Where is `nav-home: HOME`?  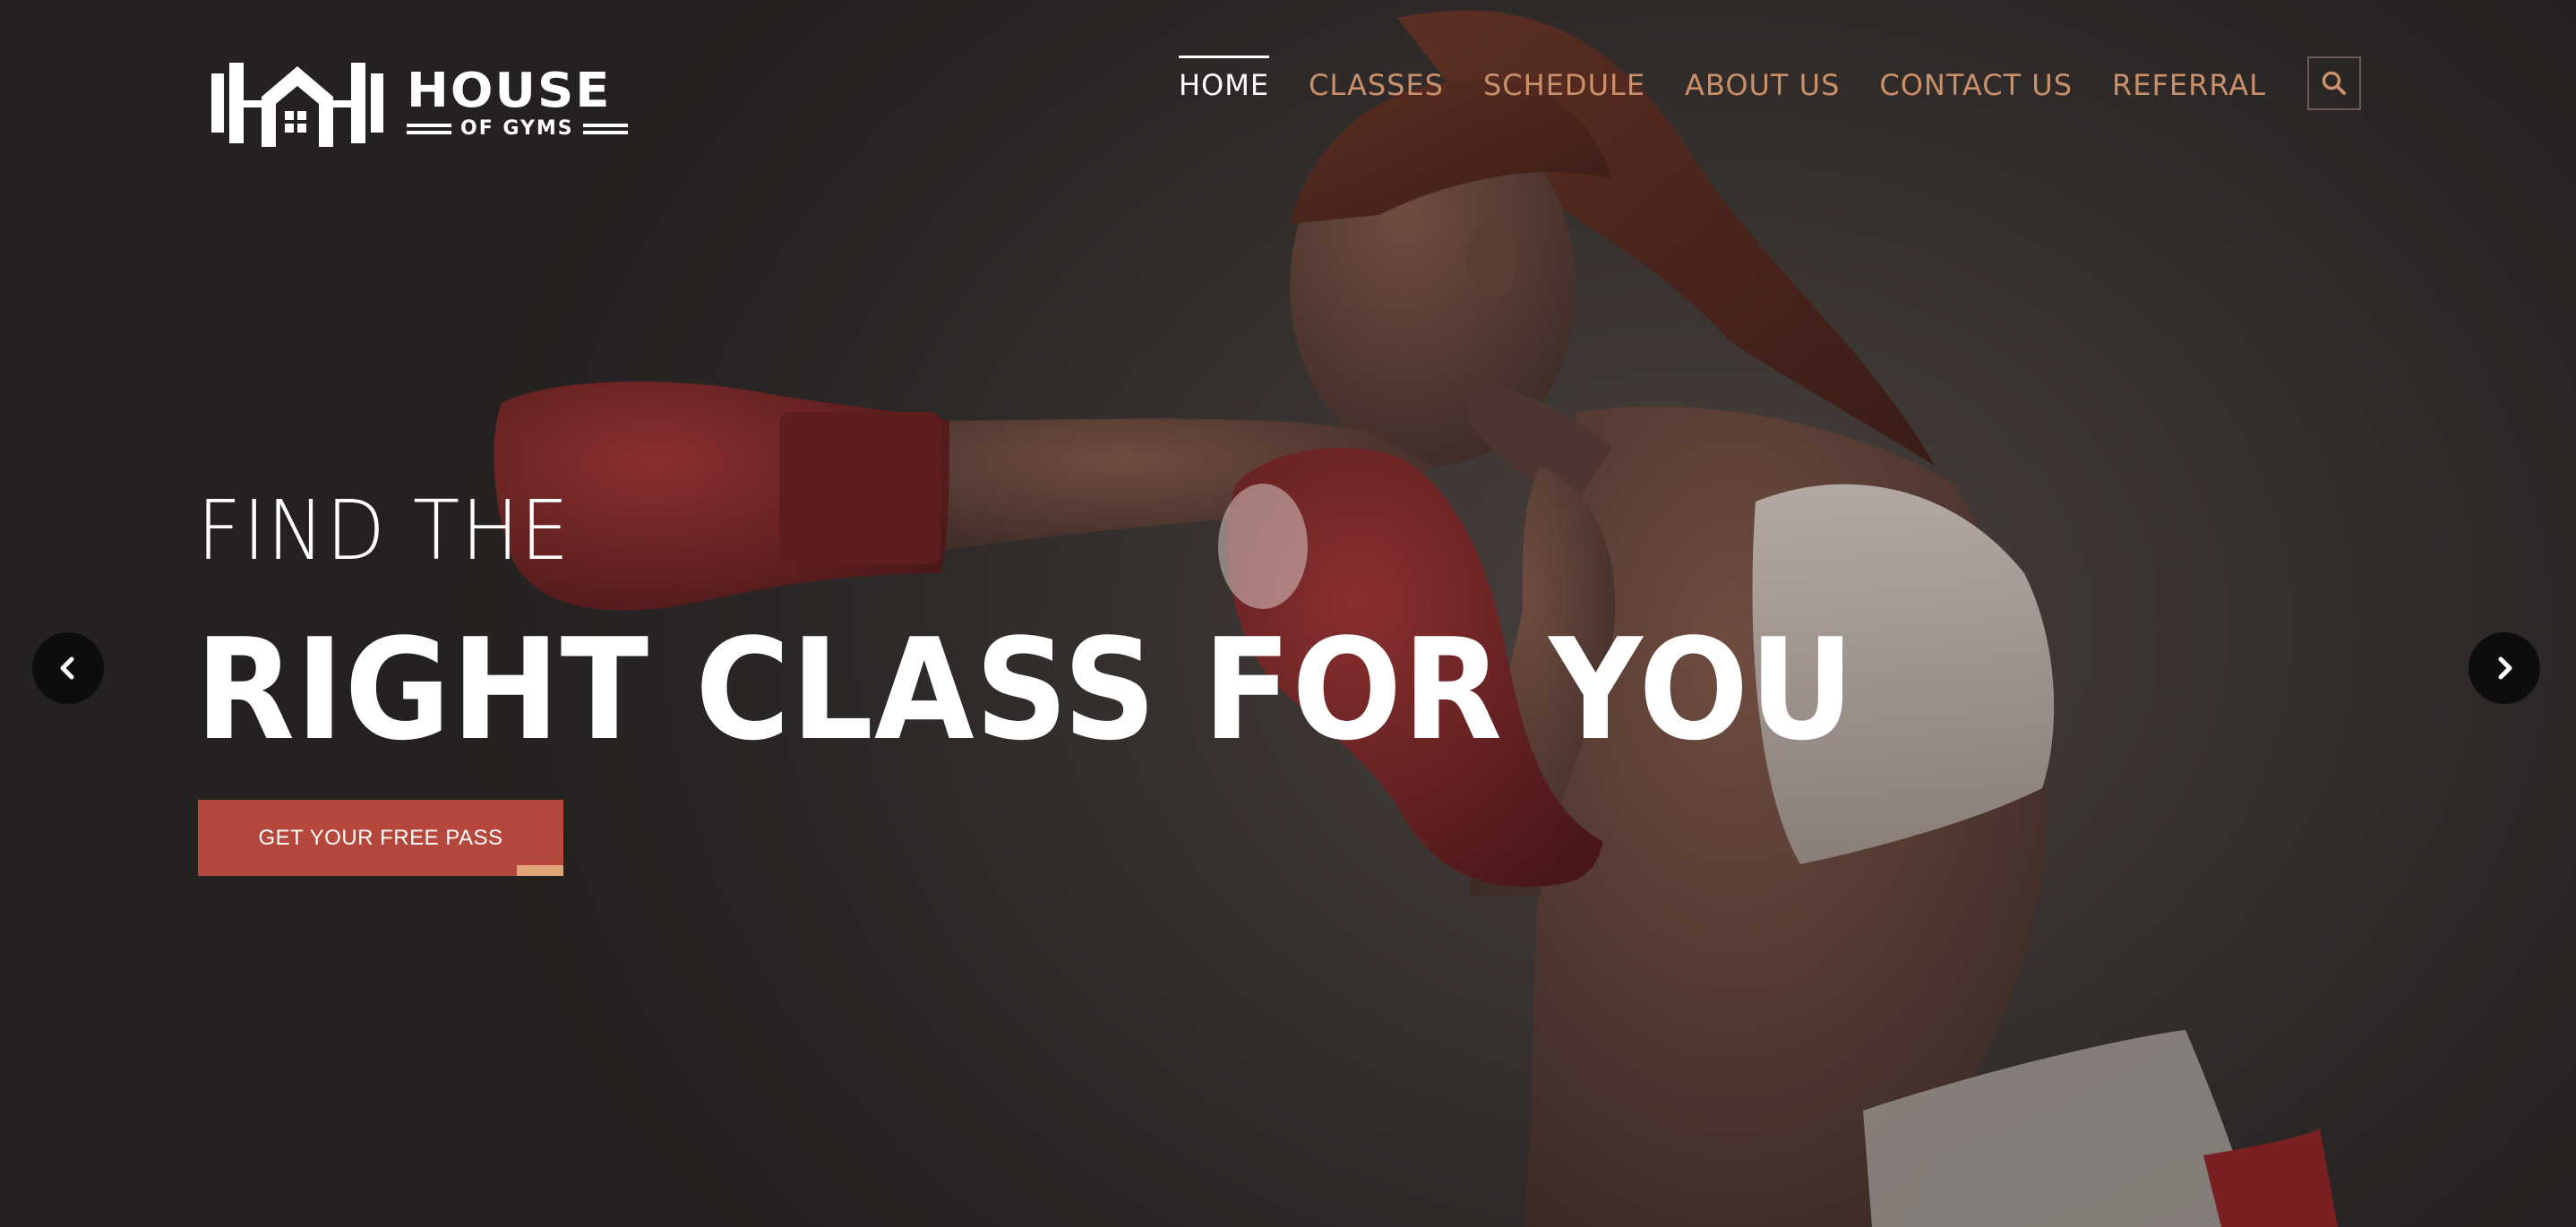 nav-home: HOME is located at coordinates (1224, 83).